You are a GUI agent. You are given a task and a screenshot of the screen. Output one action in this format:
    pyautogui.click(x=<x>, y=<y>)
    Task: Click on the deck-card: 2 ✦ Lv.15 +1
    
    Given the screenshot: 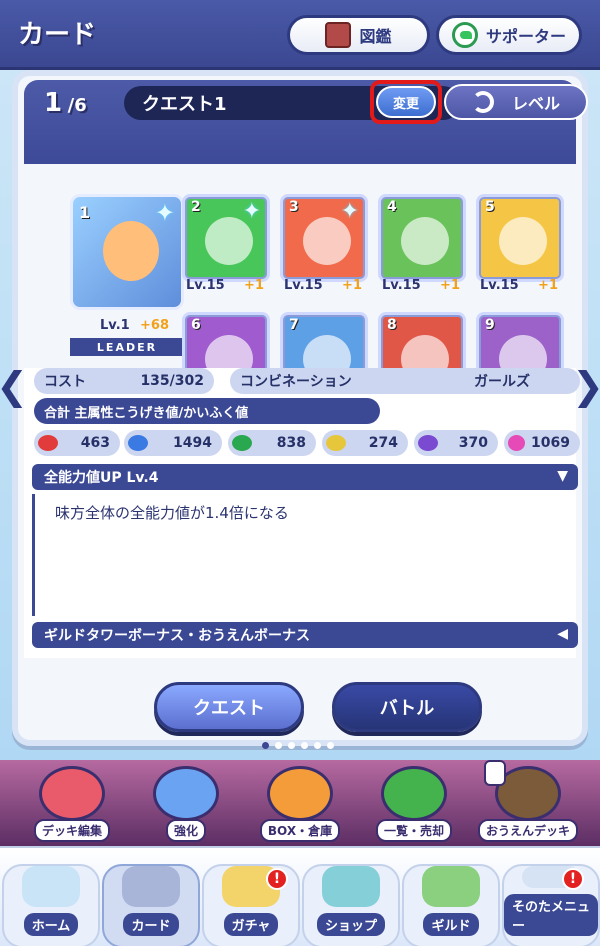 What is the action you would take?
    pyautogui.click(x=226, y=245)
    